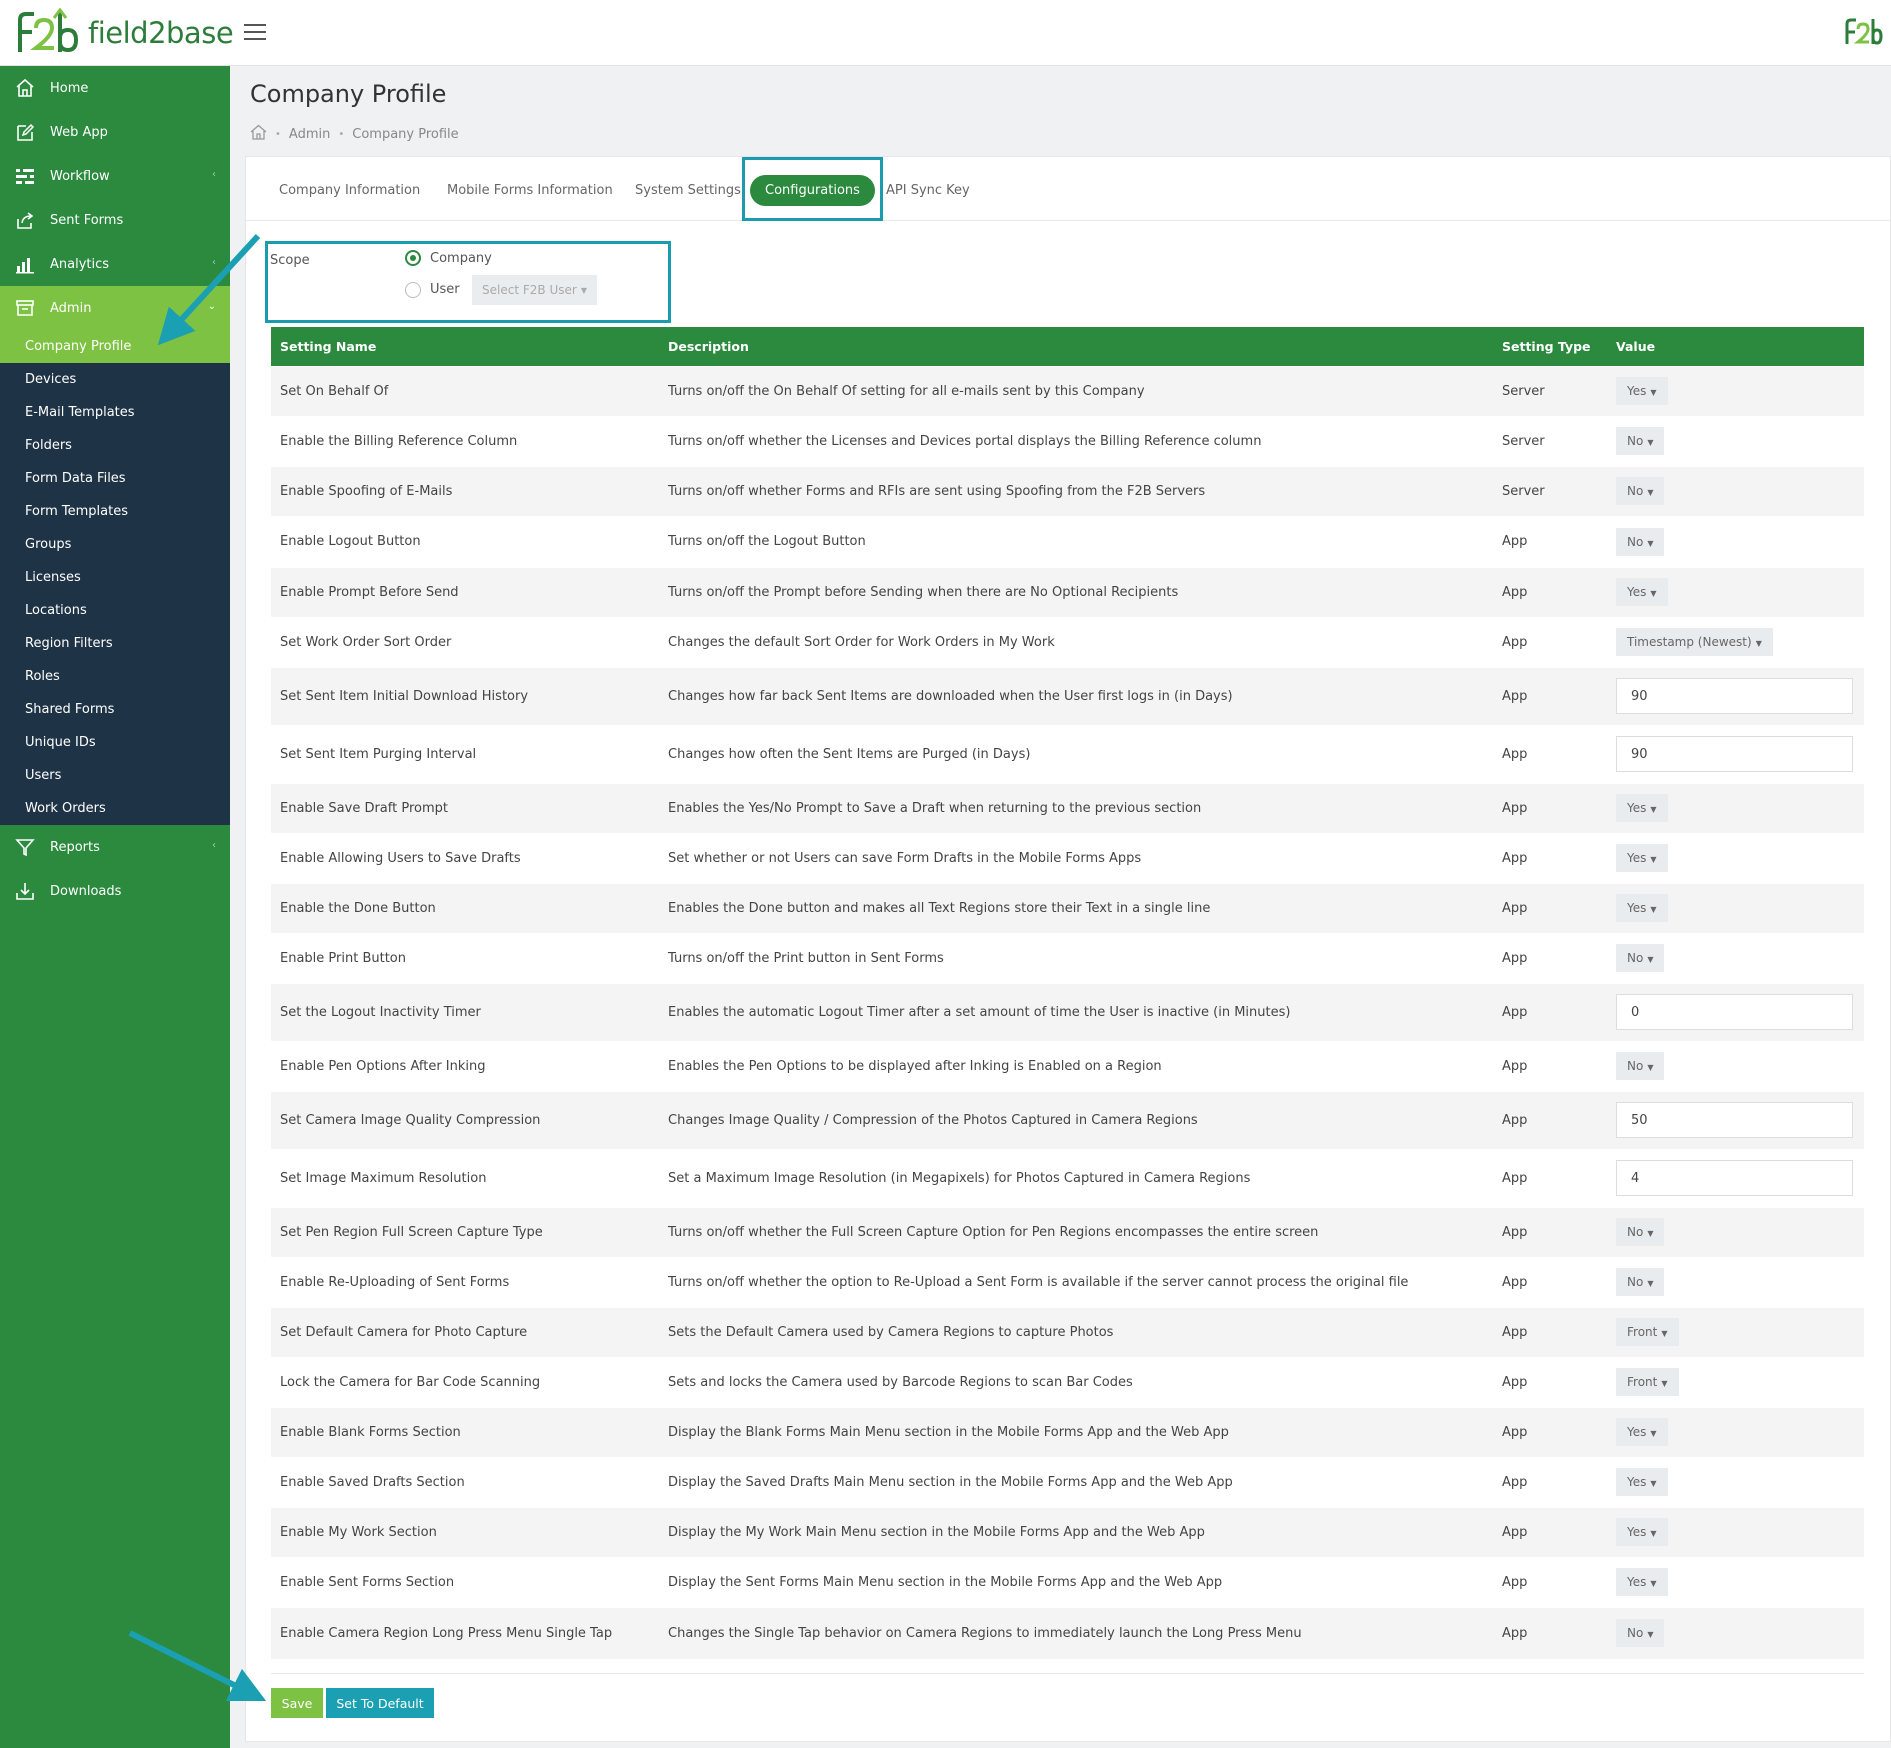 Image resolution: width=1891 pixels, height=1748 pixels. I want to click on setting-value-cell: No ▼, so click(1735, 1065).